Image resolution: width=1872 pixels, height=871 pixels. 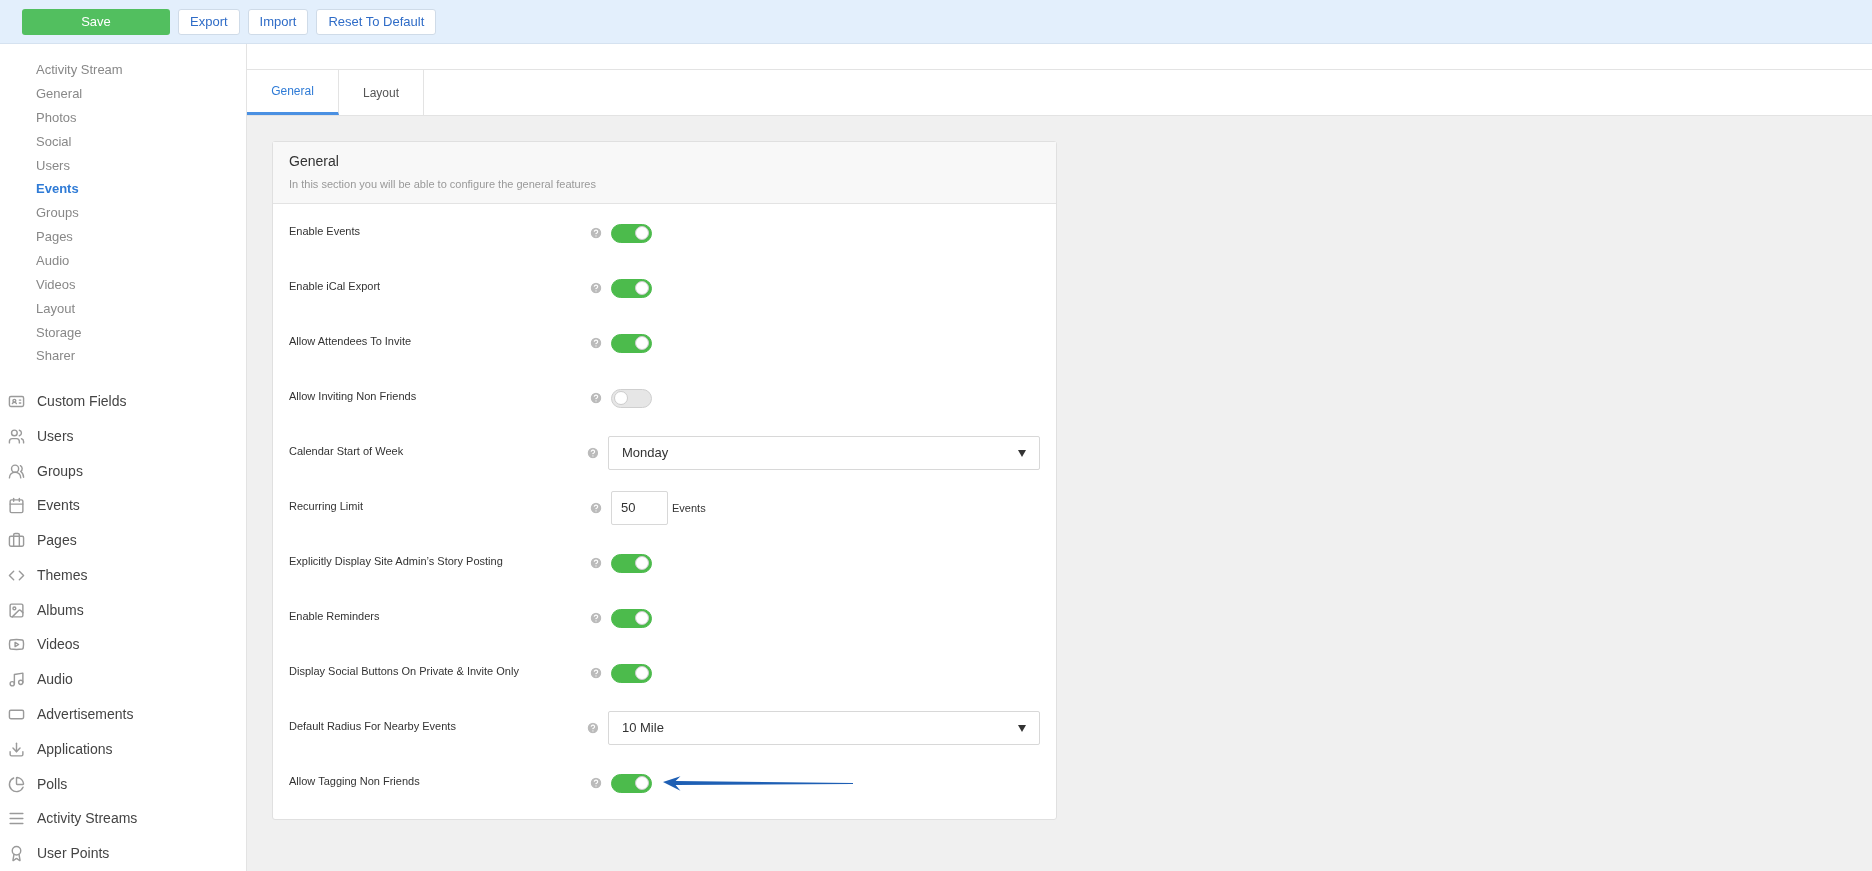 I want to click on tab: Layout, so click(x=381, y=92).